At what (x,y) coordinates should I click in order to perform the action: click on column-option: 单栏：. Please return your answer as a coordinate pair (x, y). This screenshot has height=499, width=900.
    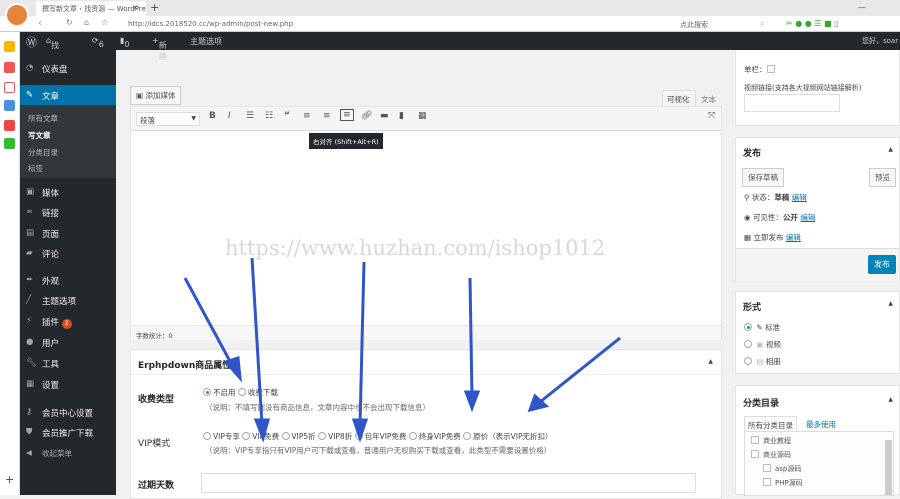
    Looking at the image, I should click on (761, 69).